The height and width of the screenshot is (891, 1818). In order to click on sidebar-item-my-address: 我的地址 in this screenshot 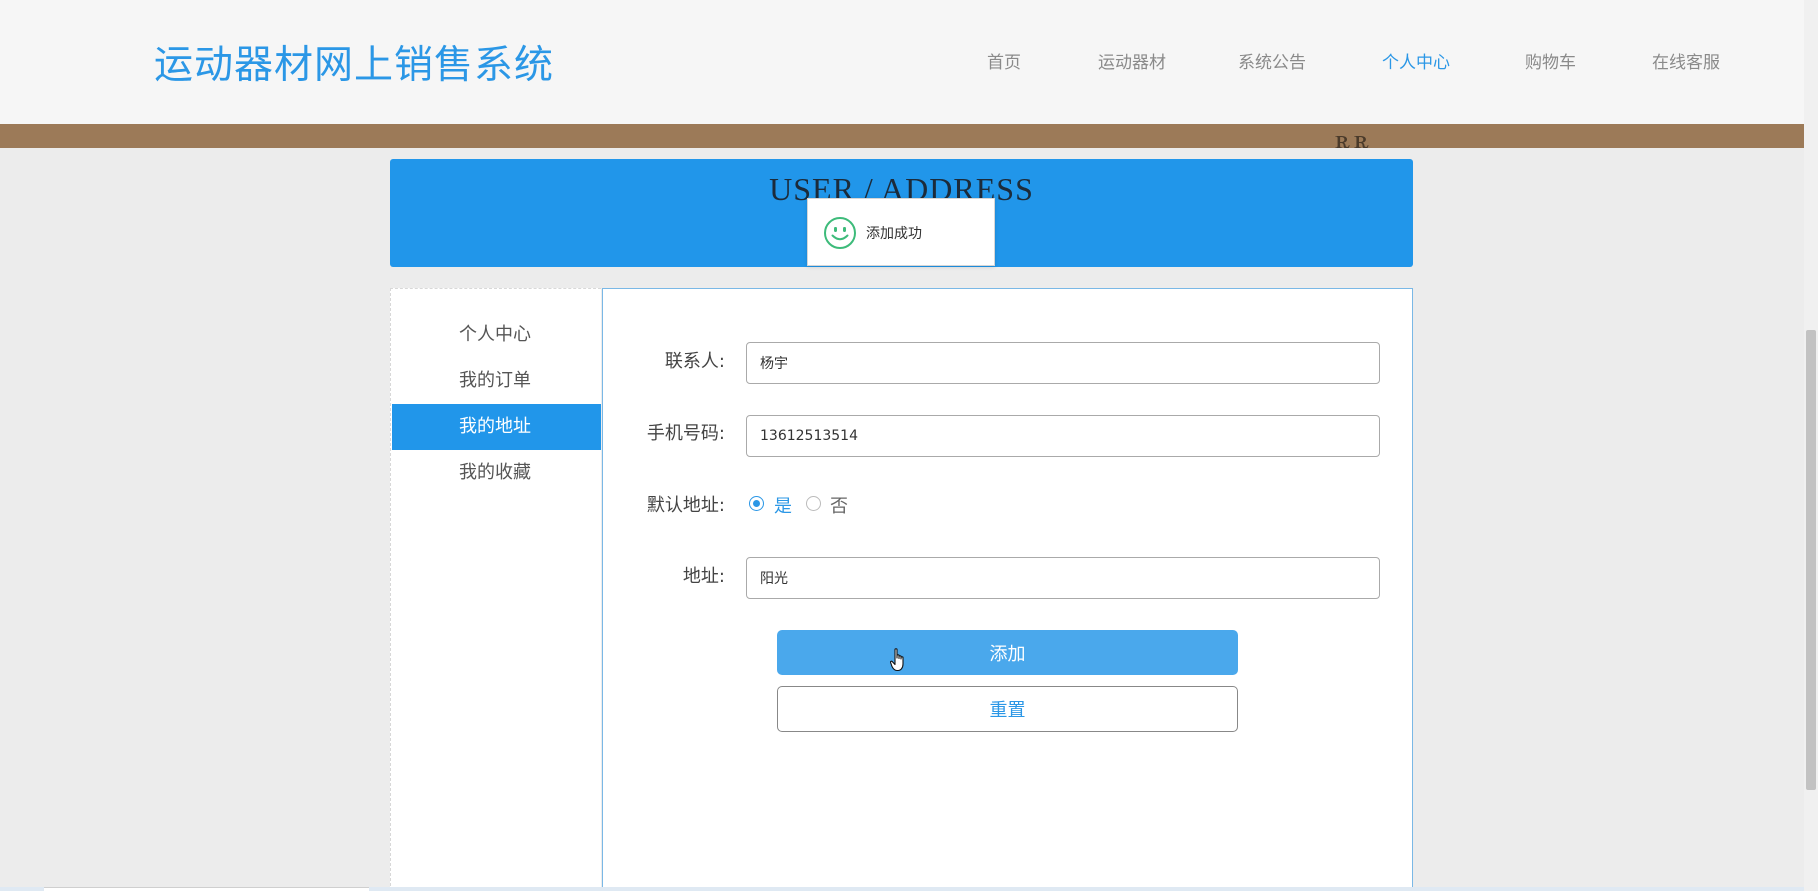, I will do `click(496, 427)`.